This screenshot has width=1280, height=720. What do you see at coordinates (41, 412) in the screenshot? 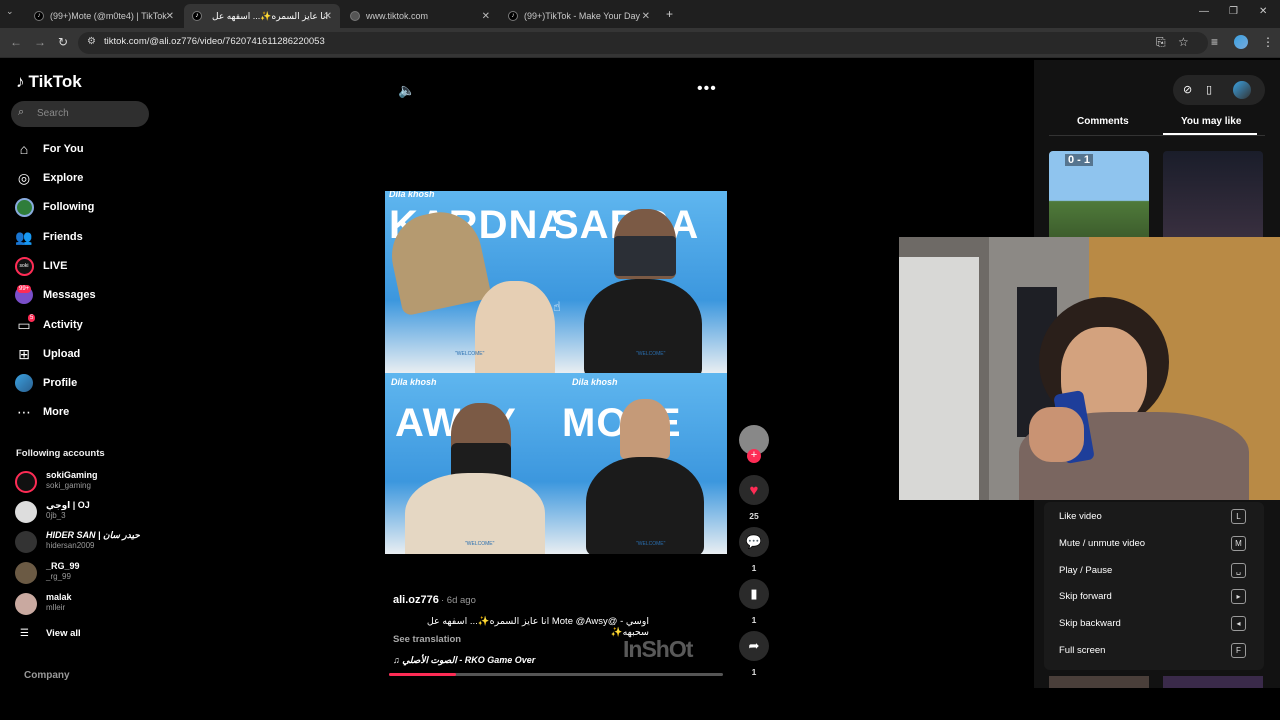
I see `nav-more: ⋯ More` at bounding box center [41, 412].